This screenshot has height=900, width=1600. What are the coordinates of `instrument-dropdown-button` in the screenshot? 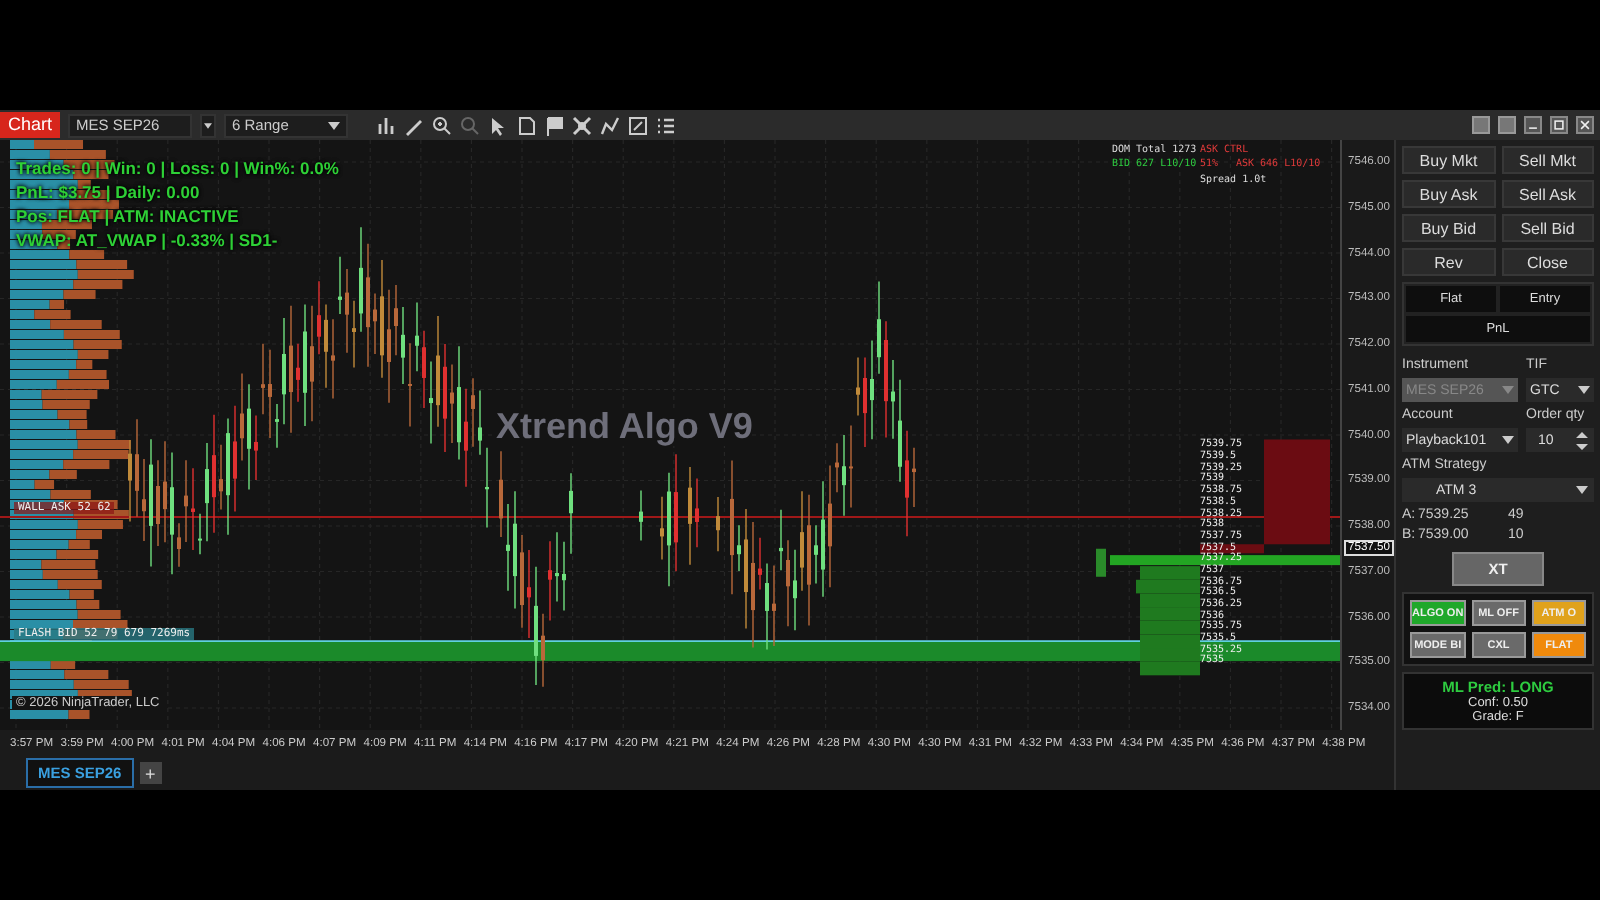 It's located at (208, 125).